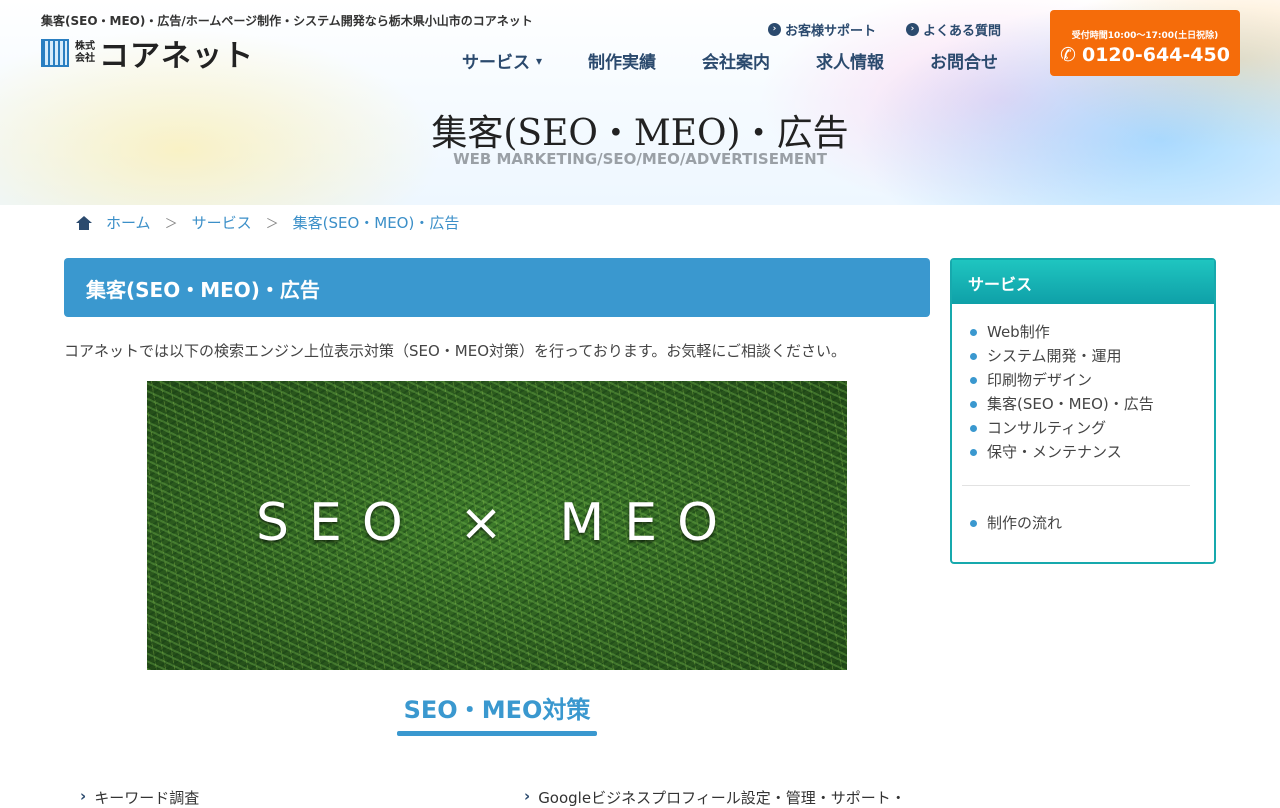  Describe the element at coordinates (1083, 282) in the screenshot. I see `sidebar-title: サービス` at that location.